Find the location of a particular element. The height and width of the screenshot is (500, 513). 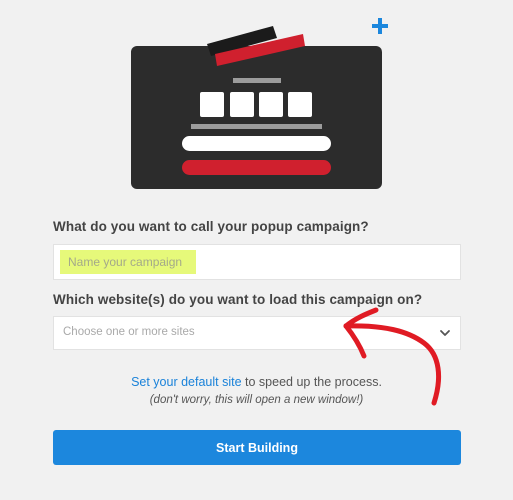

plus-icon is located at coordinates (380, 26).